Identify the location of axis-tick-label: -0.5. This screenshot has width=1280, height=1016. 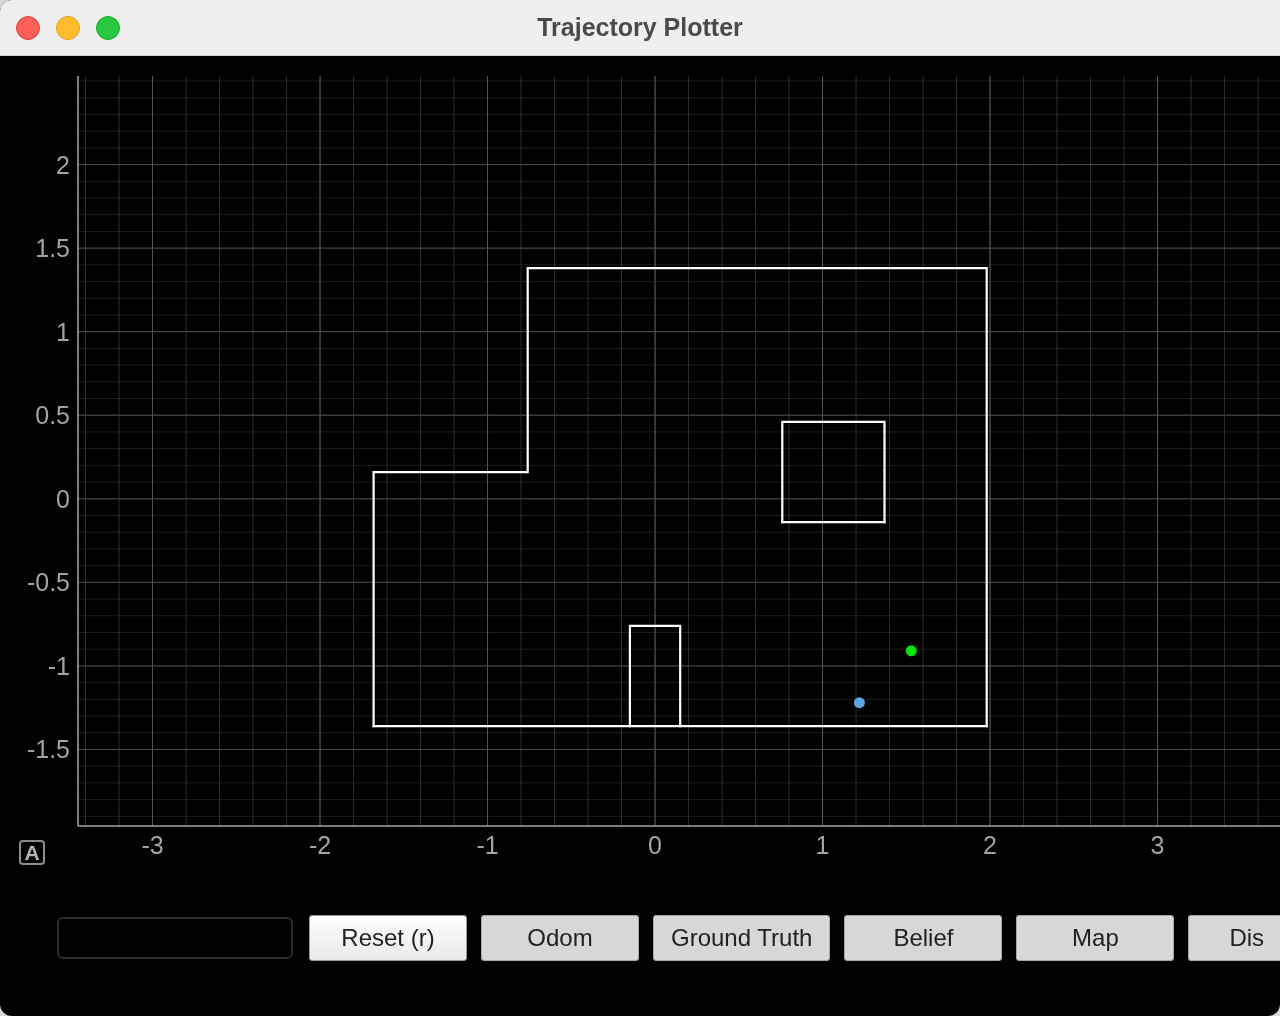
(48, 582).